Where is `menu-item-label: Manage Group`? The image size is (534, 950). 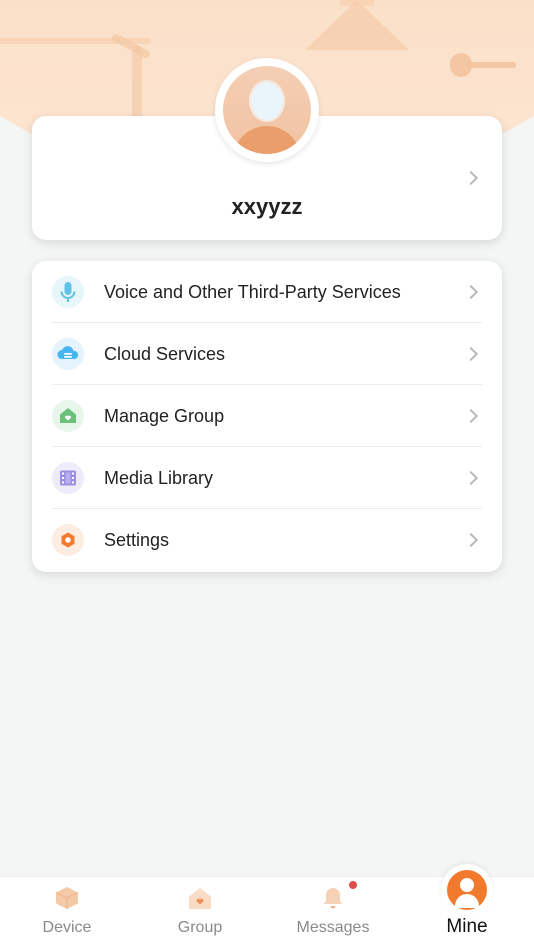
menu-item-label: Manage Group is located at coordinates (164, 416).